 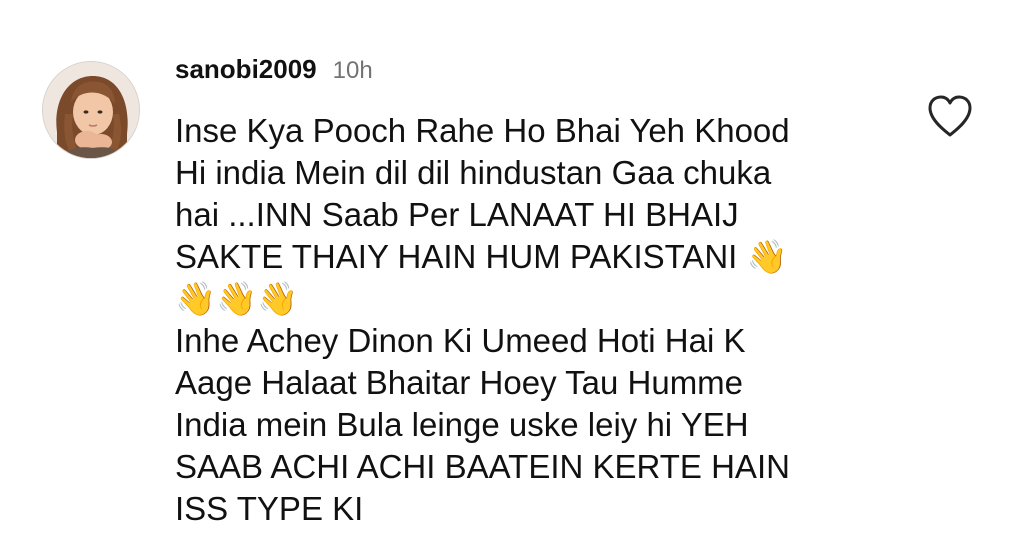 I want to click on avatar, so click(x=91, y=110).